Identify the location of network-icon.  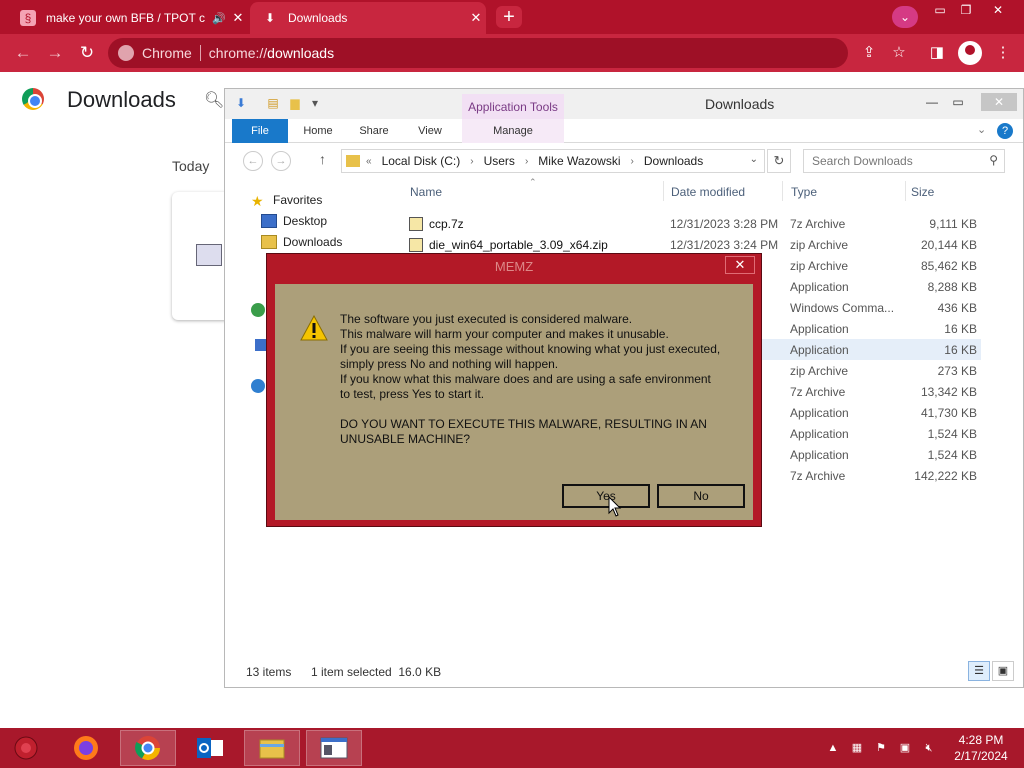
(258, 386).